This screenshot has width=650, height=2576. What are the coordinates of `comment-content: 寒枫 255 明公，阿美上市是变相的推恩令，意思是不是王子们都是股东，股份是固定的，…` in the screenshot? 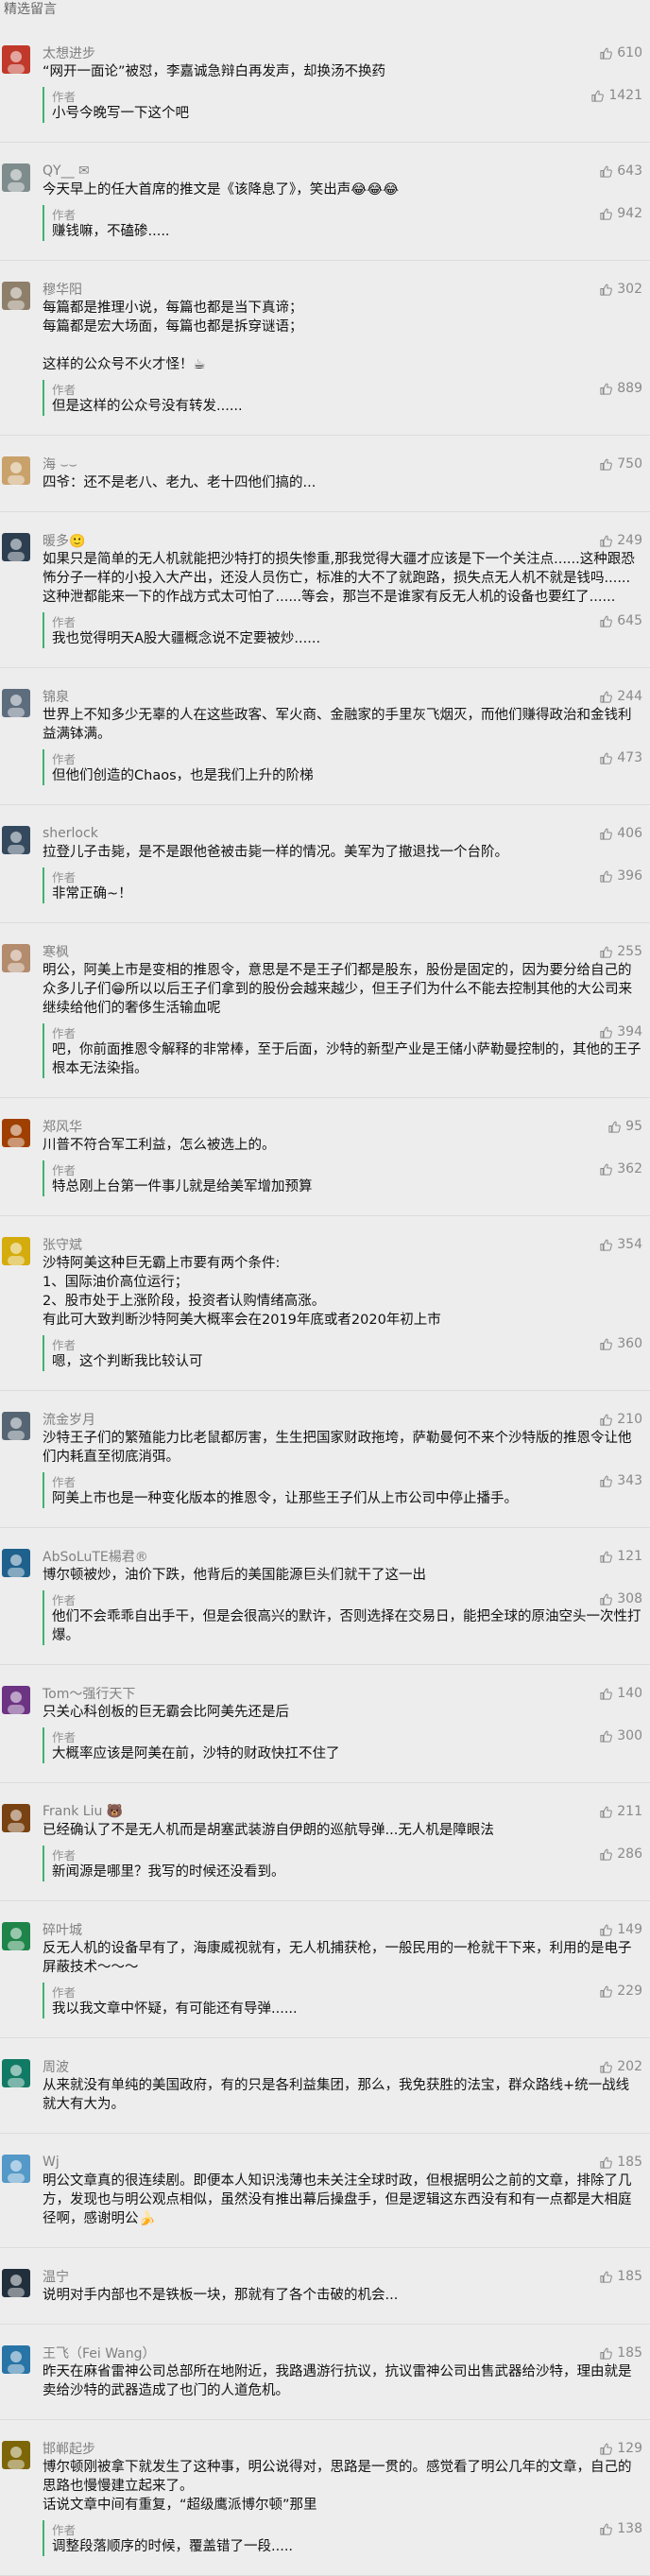 It's located at (343, 1010).